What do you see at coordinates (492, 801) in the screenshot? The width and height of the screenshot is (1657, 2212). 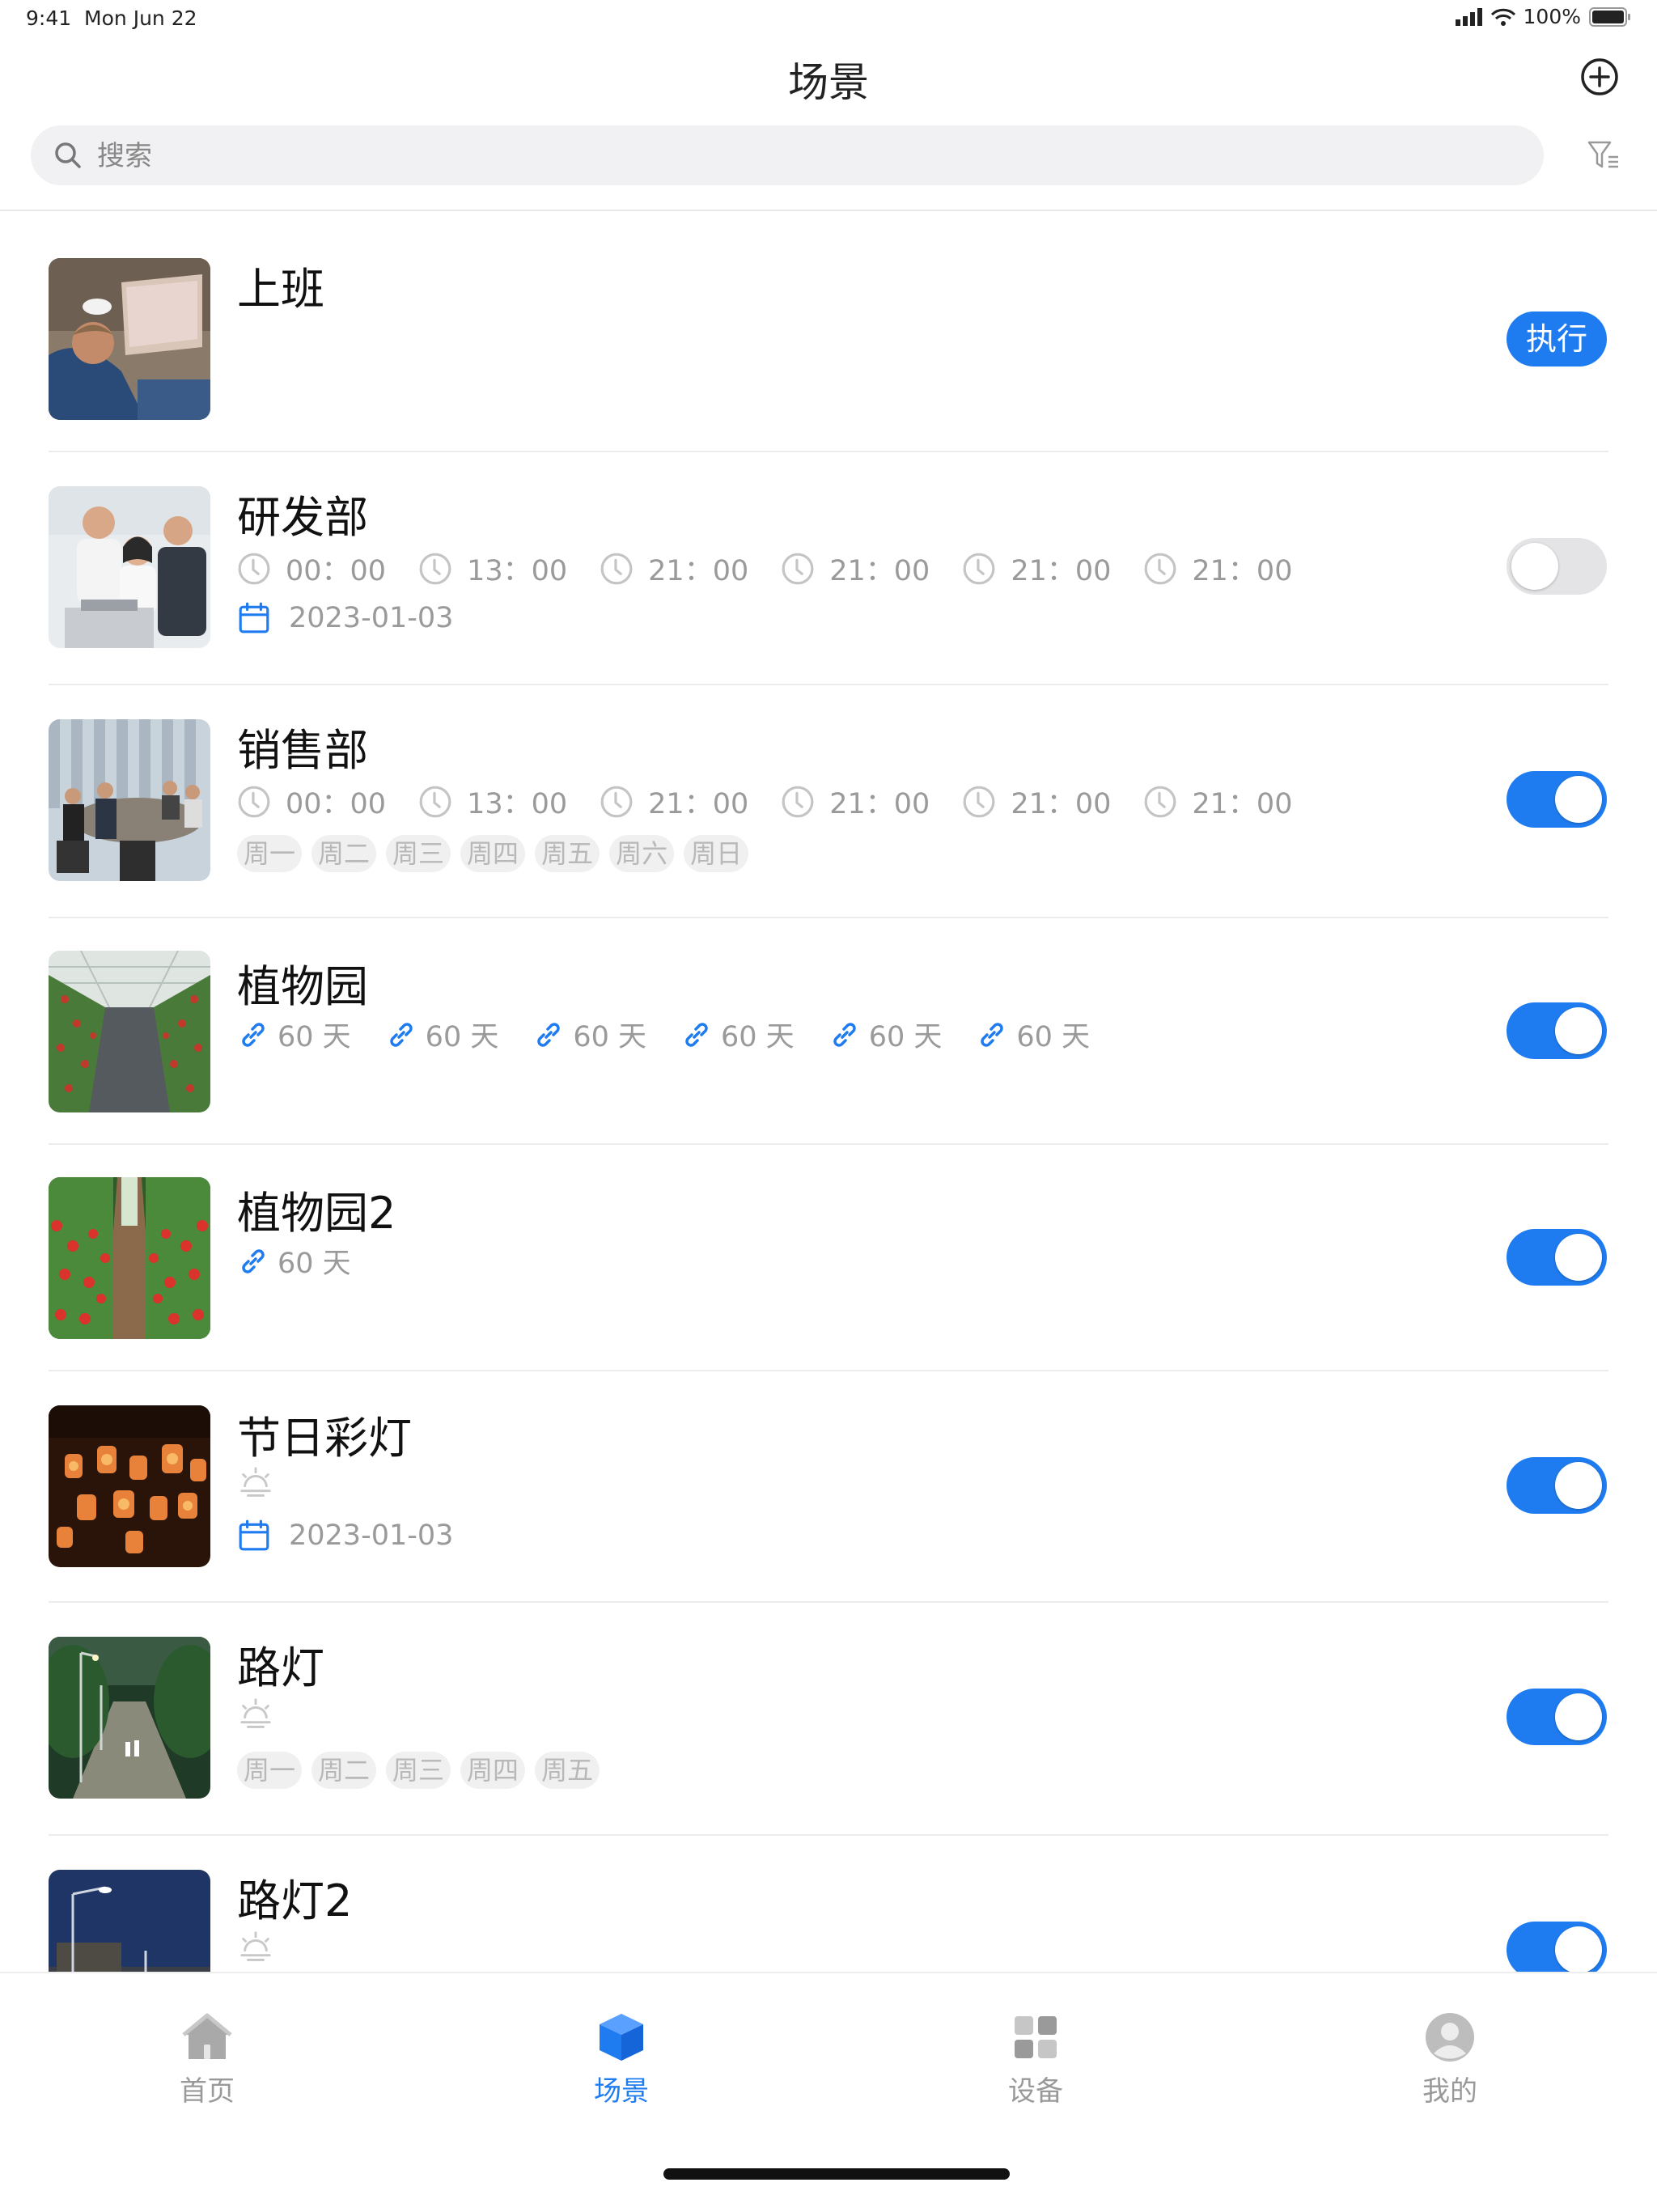 I see `time-item: 13：00` at bounding box center [492, 801].